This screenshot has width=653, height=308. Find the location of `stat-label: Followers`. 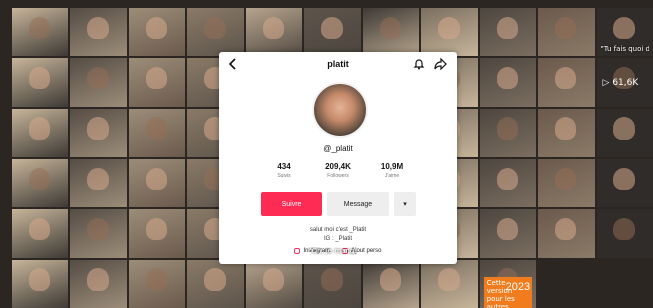

stat-label: Followers is located at coordinates (338, 176).